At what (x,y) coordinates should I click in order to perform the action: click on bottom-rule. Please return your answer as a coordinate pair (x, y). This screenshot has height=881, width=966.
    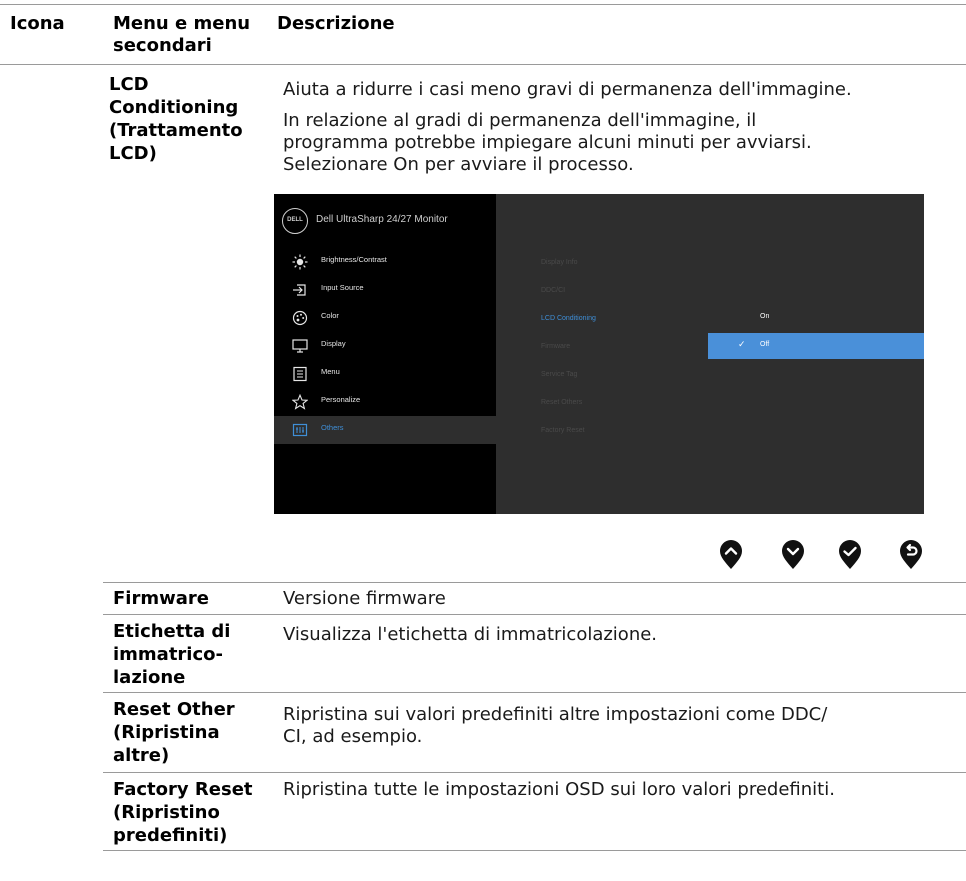
    Looking at the image, I should click on (534, 850).